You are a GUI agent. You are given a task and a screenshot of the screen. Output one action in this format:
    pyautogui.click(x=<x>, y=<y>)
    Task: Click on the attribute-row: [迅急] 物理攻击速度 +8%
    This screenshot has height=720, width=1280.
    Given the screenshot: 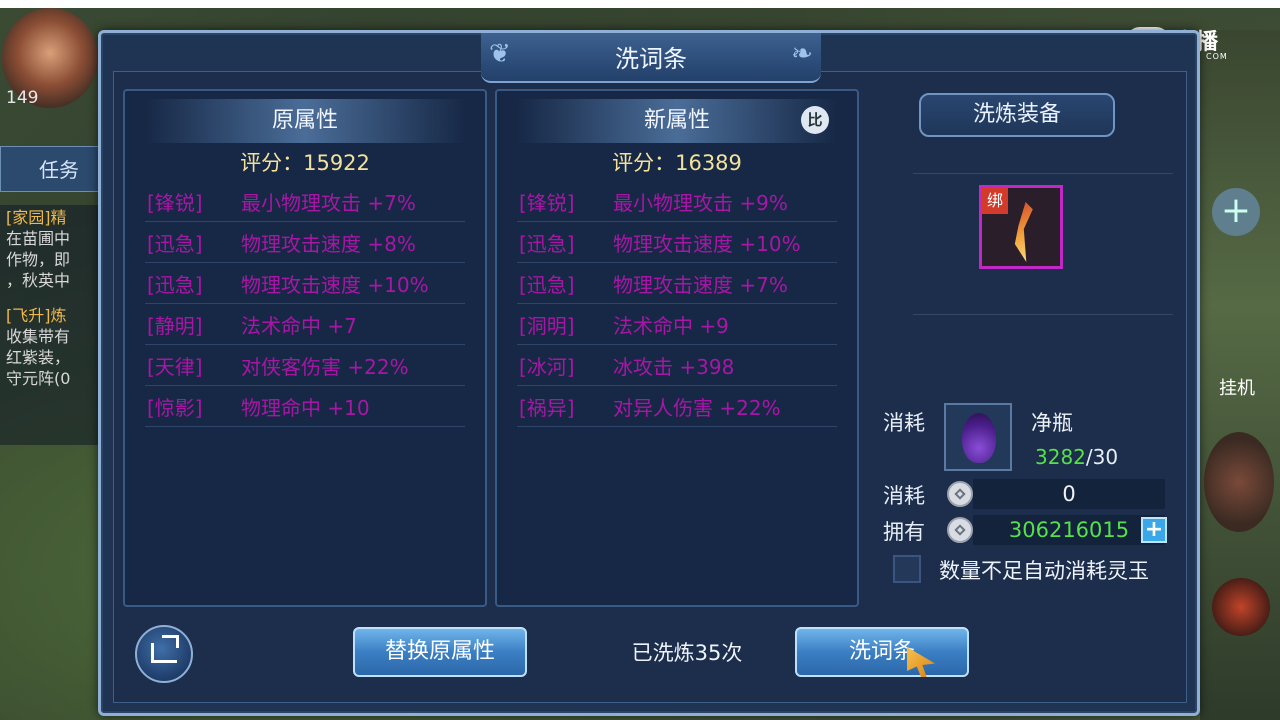 What is the action you would take?
    pyautogui.click(x=305, y=242)
    